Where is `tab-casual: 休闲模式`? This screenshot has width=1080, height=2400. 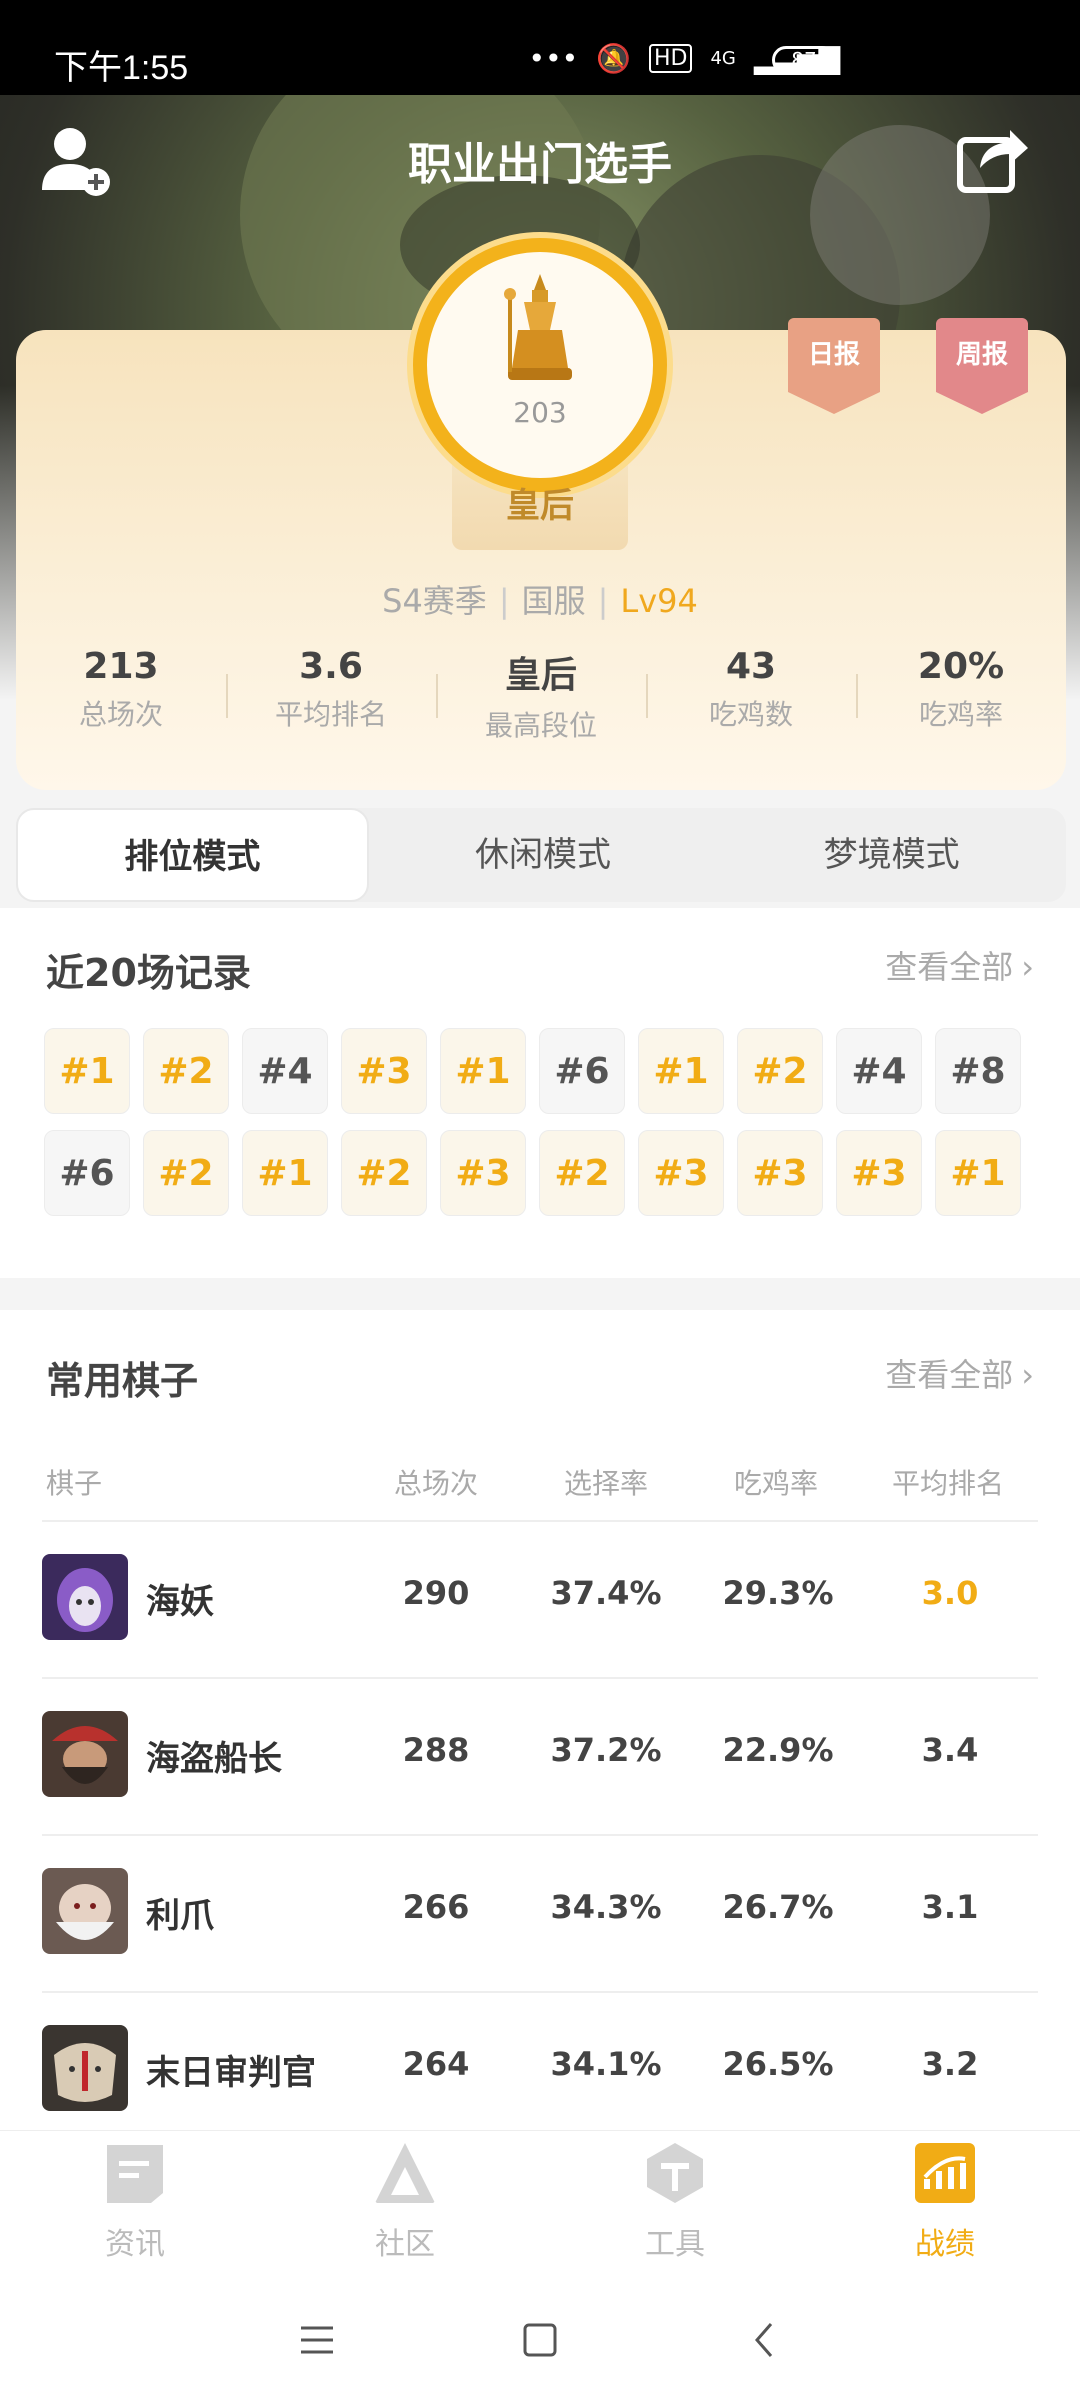
tab-casual: 休闲模式 is located at coordinates (543, 855).